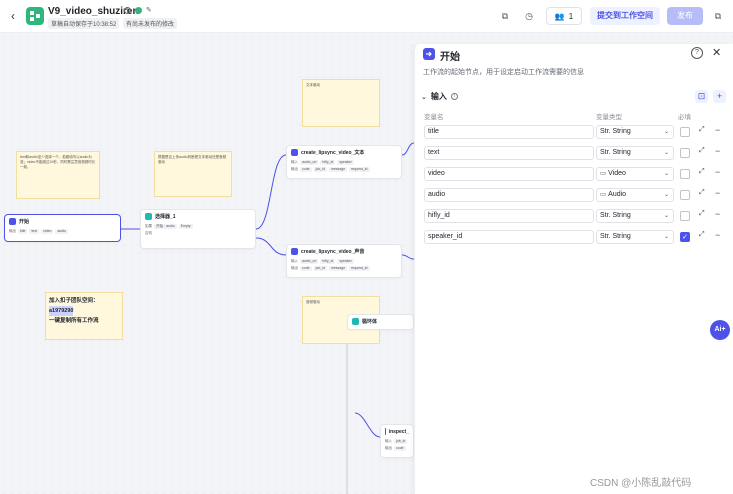 The image size is (733, 494). I want to click on node-row-label: 输入, so click(388, 441).